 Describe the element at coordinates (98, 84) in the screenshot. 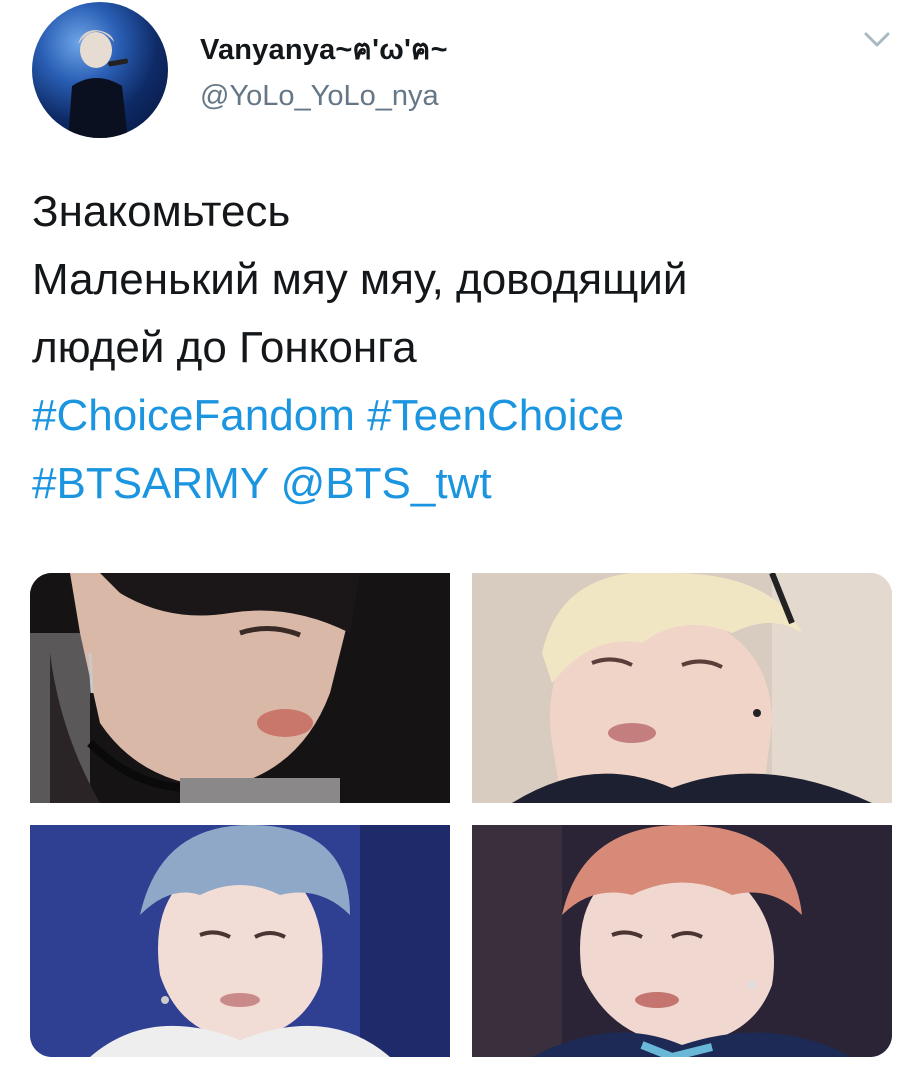

I see `avatar-figure` at that location.